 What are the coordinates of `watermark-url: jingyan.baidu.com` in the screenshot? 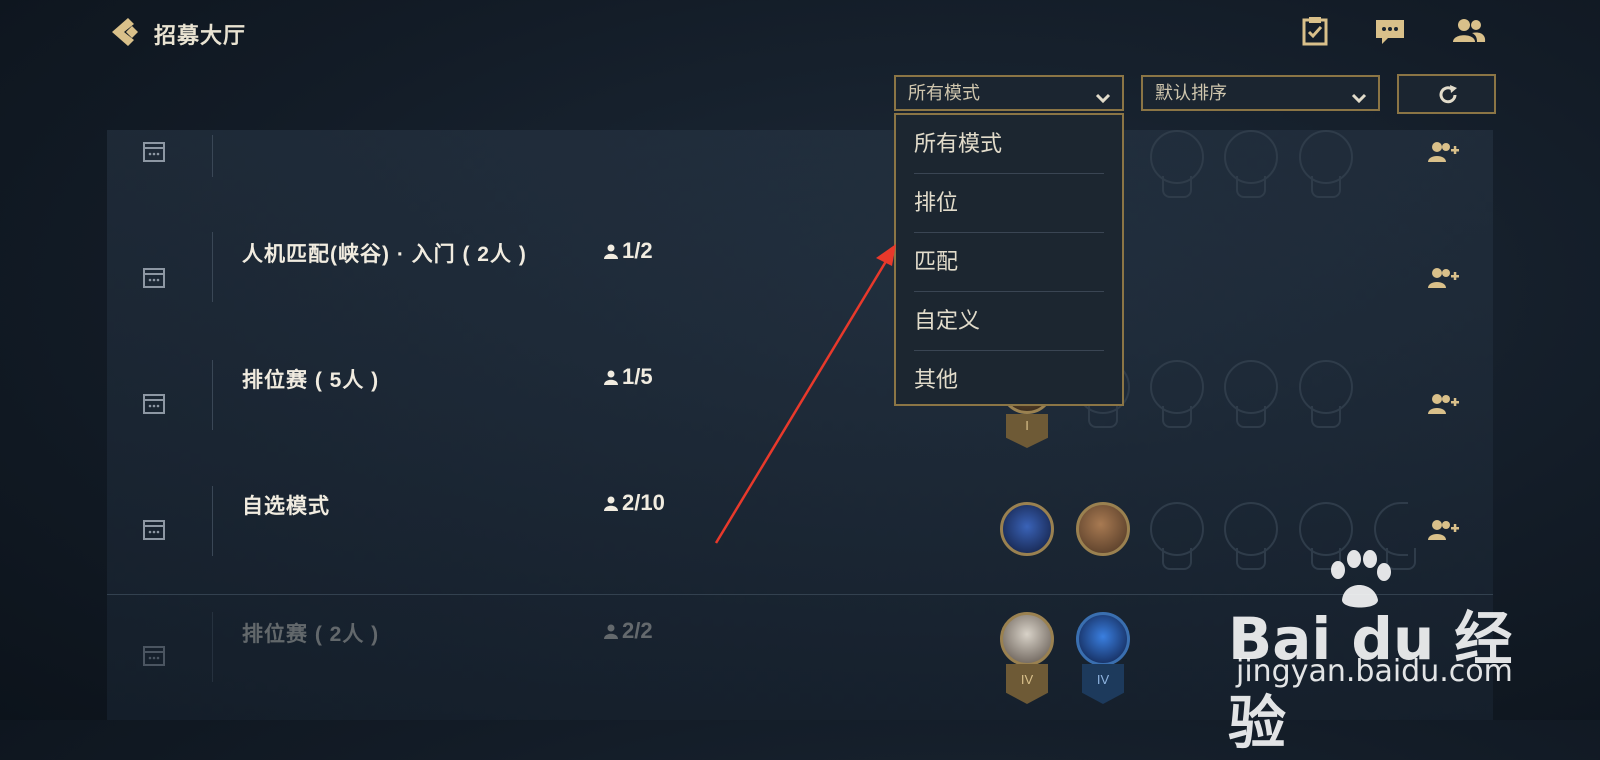 It's located at (1374, 671).